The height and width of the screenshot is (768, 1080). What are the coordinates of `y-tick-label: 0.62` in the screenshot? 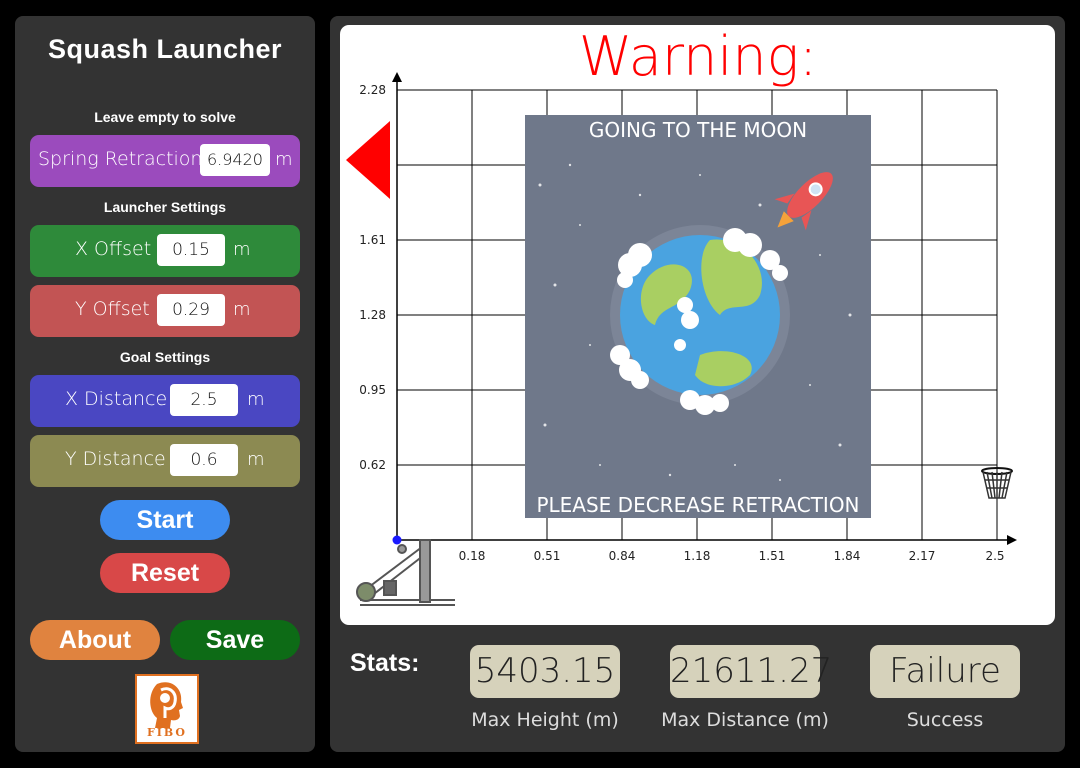 It's located at (372, 465).